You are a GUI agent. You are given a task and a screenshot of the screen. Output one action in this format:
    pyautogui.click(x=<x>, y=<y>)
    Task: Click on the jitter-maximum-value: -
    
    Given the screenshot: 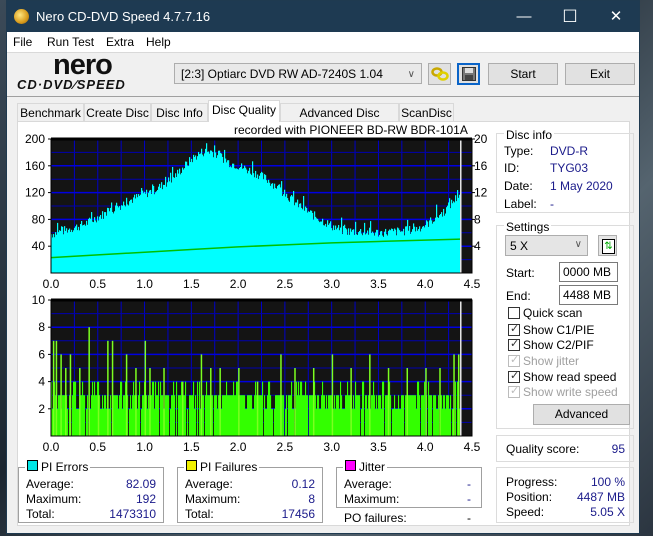 What is the action you would take?
    pyautogui.click(x=469, y=499)
    